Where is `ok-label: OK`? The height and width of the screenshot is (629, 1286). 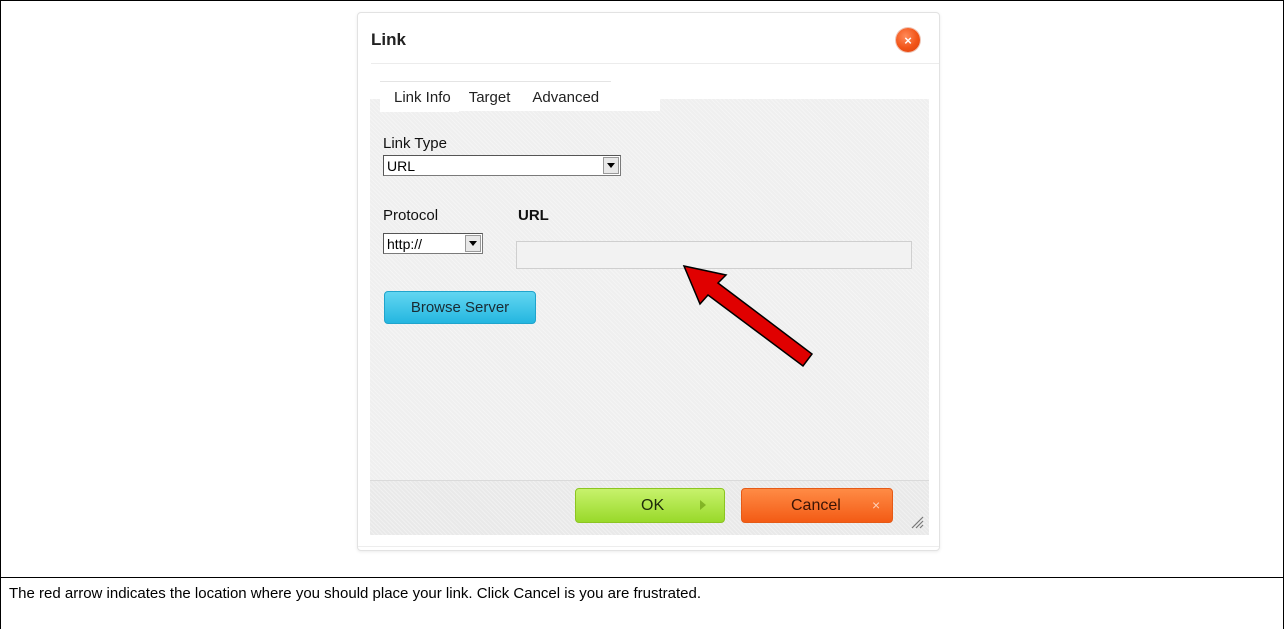
ok-label: OK is located at coordinates (653, 505).